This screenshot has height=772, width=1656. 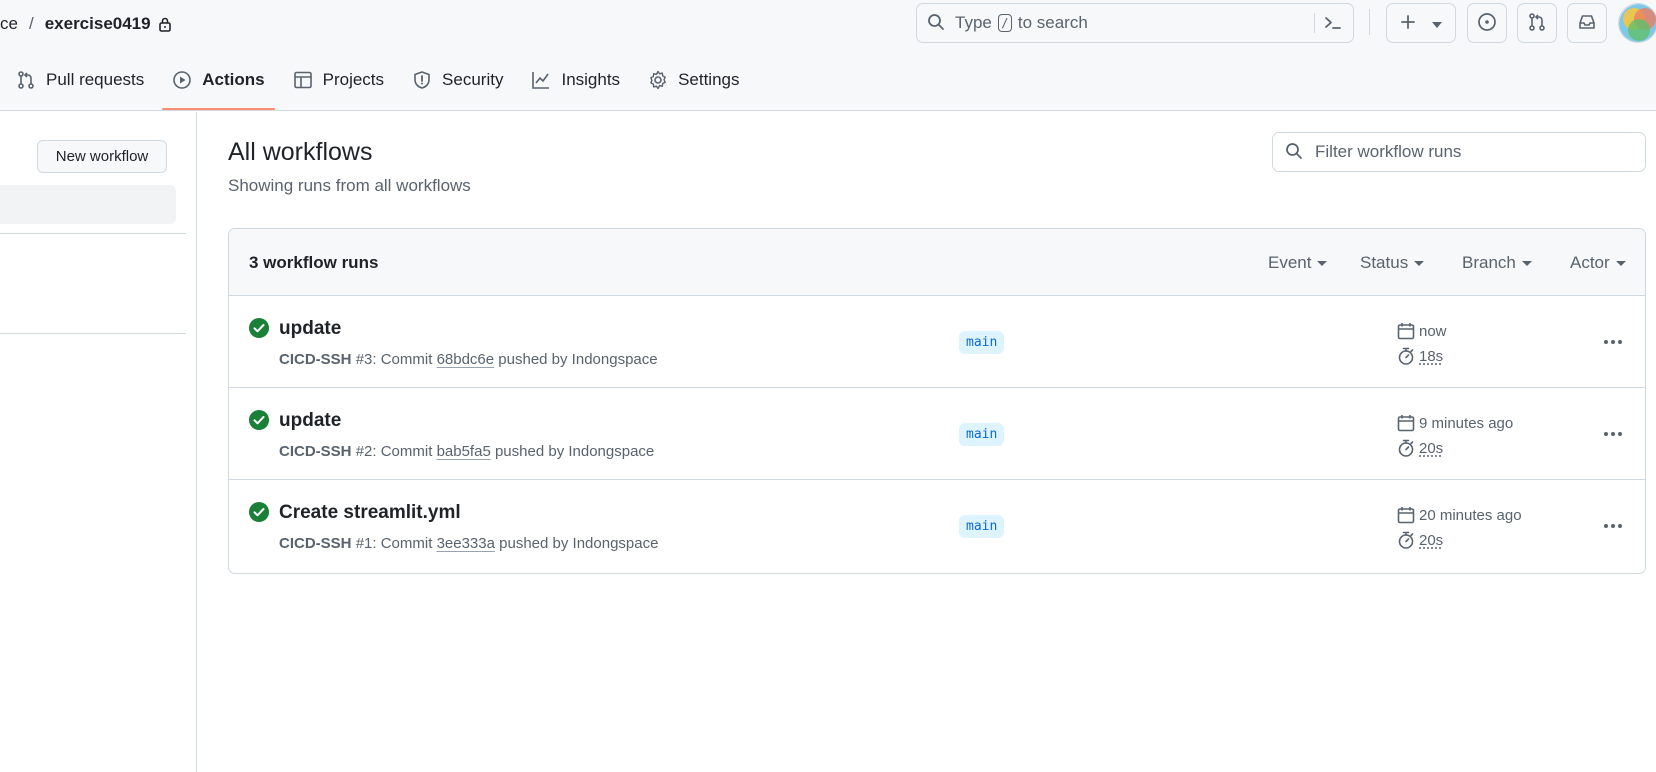 I want to click on search-icon, so click(x=936, y=23).